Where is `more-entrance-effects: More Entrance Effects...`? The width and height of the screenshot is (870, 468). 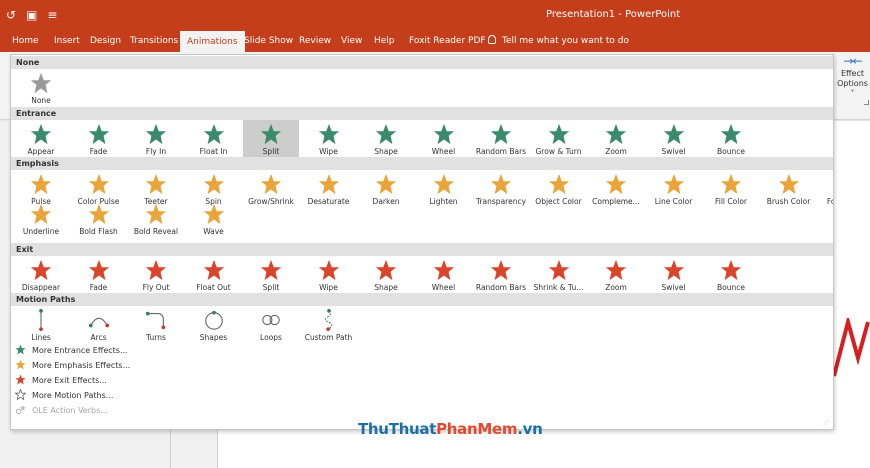
more-entrance-effects: More Entrance Effects... is located at coordinates (71, 351).